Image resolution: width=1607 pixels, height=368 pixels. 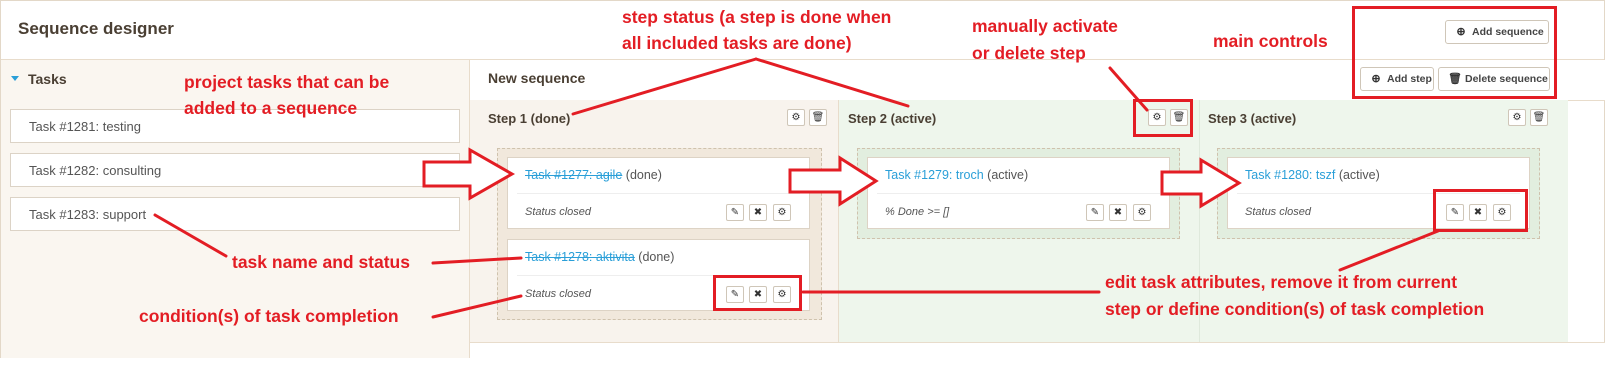 What do you see at coordinates (271, 108) in the screenshot?
I see `annotation-project-tasks-2: added to a sequence` at bounding box center [271, 108].